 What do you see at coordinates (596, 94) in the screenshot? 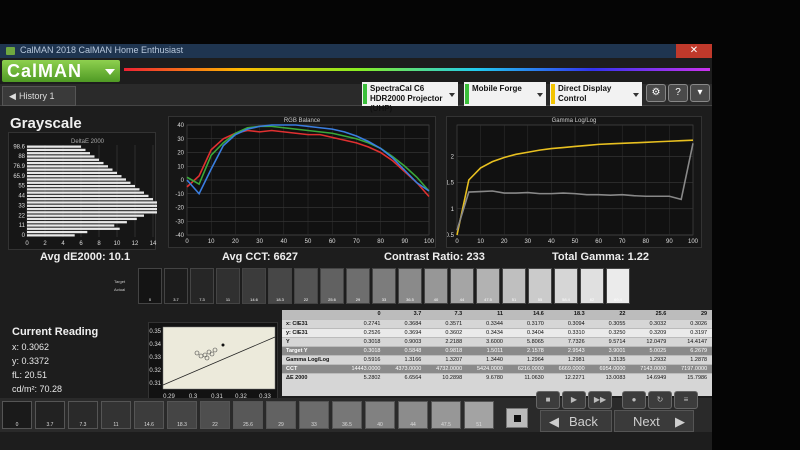
I see `display-selector: Direct Display Control` at bounding box center [596, 94].